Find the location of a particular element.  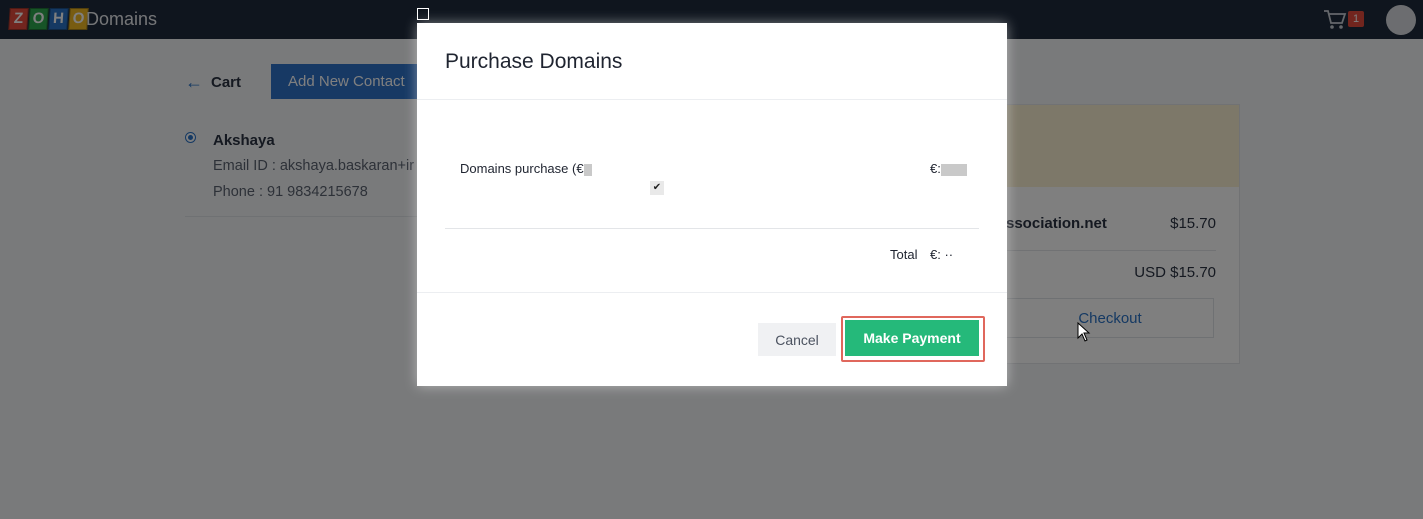

check-icon: ✔ is located at coordinates (657, 188).